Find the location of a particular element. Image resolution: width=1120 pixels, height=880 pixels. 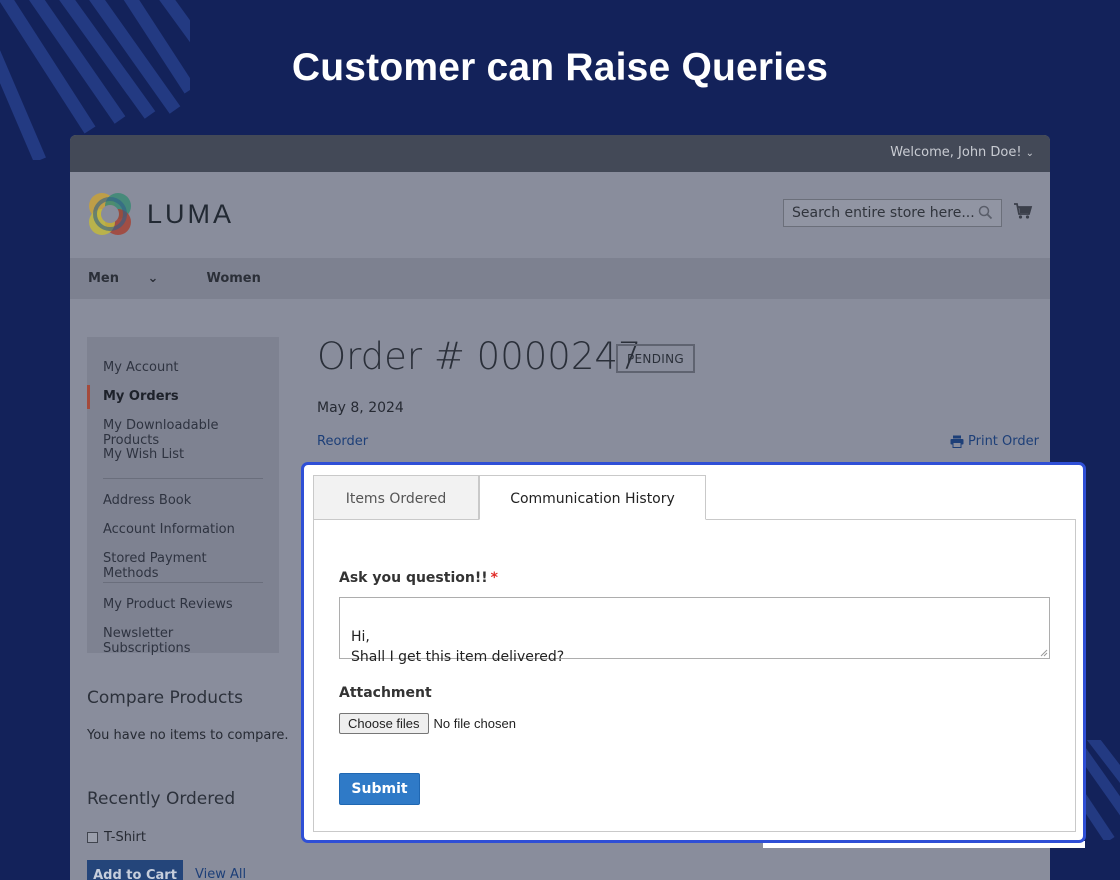

cart-icon is located at coordinates (1023, 211).